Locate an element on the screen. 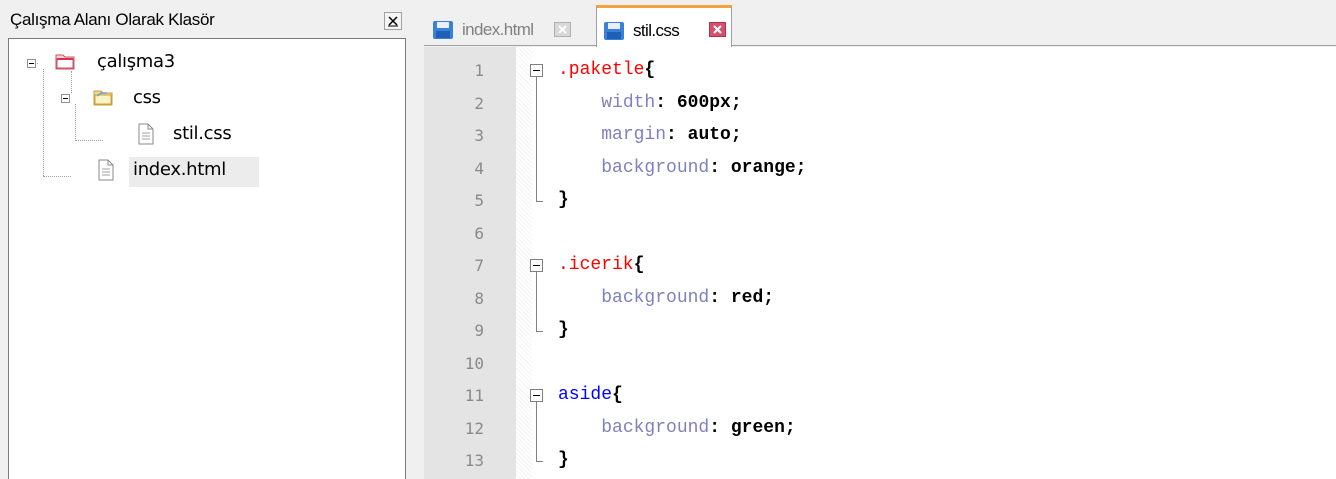 This screenshot has height=479, width=1336. code-token: margin is located at coordinates (634, 135).